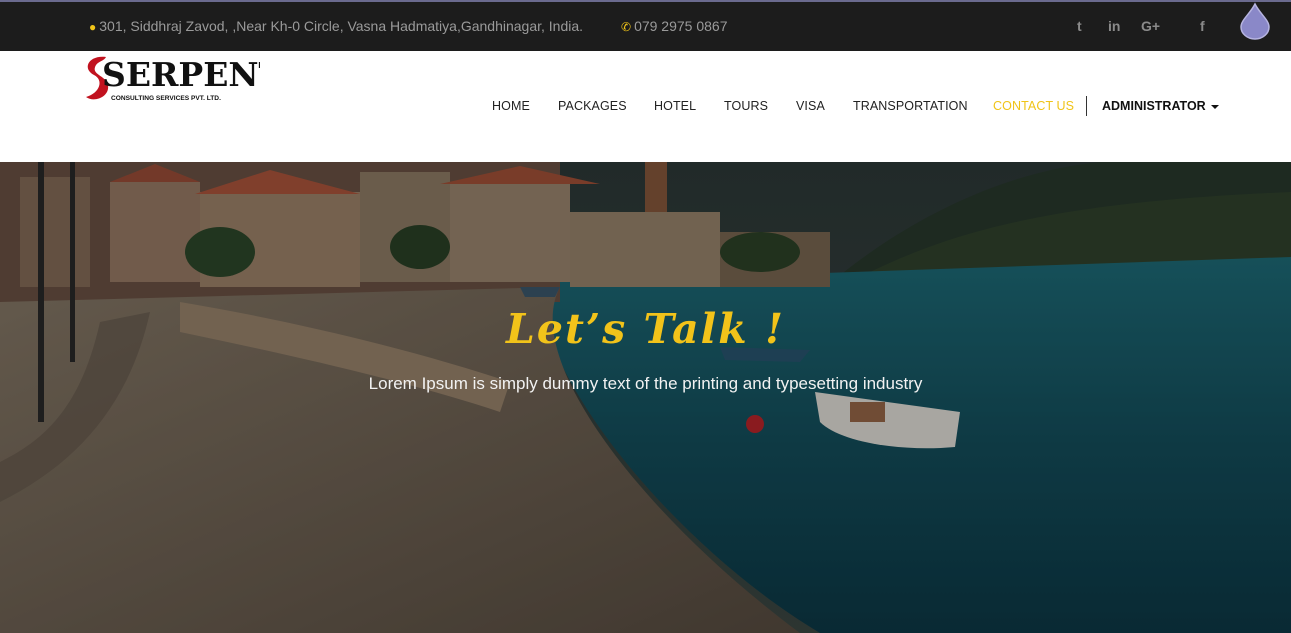 This screenshot has height=633, width=1291. I want to click on nav-divider, so click(1086, 106).